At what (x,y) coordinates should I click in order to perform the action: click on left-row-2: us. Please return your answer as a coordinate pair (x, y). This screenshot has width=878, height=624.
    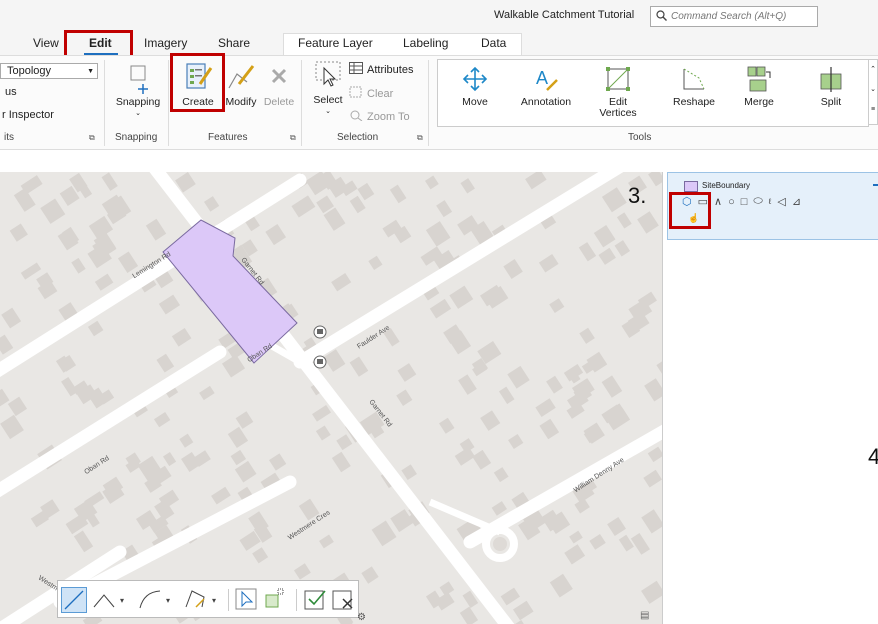
    Looking at the image, I should click on (11, 92).